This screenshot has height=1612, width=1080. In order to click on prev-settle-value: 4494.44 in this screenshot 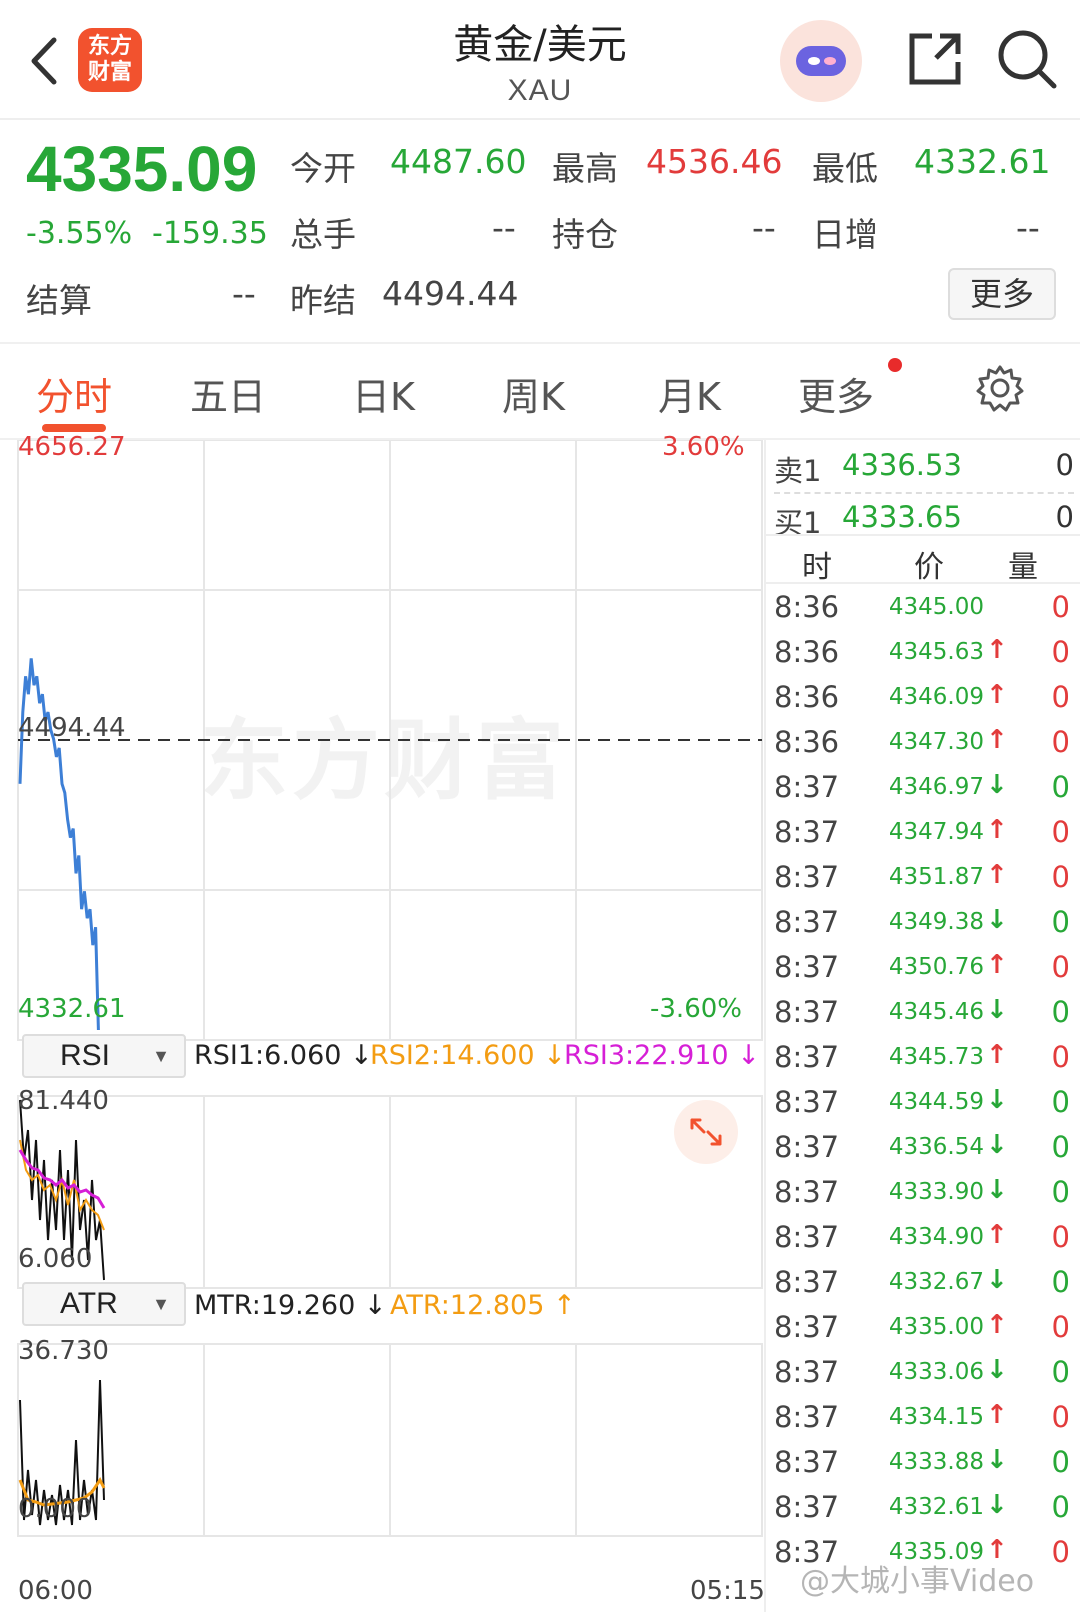, I will do `click(450, 293)`.